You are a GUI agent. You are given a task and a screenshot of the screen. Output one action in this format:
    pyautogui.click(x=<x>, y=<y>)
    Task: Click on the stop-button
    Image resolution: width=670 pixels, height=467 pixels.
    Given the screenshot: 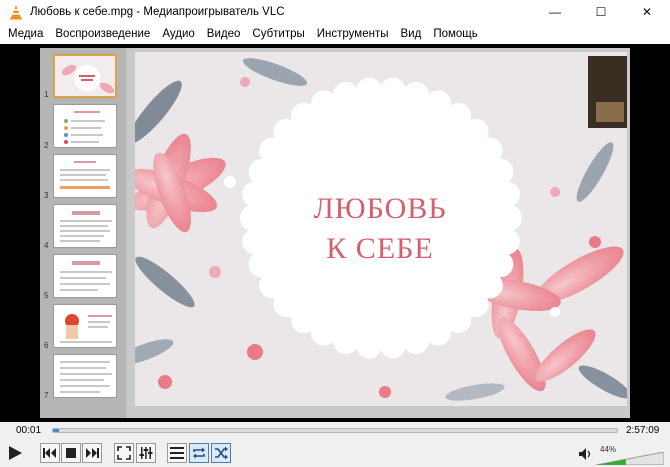 What is the action you would take?
    pyautogui.click(x=71, y=453)
    